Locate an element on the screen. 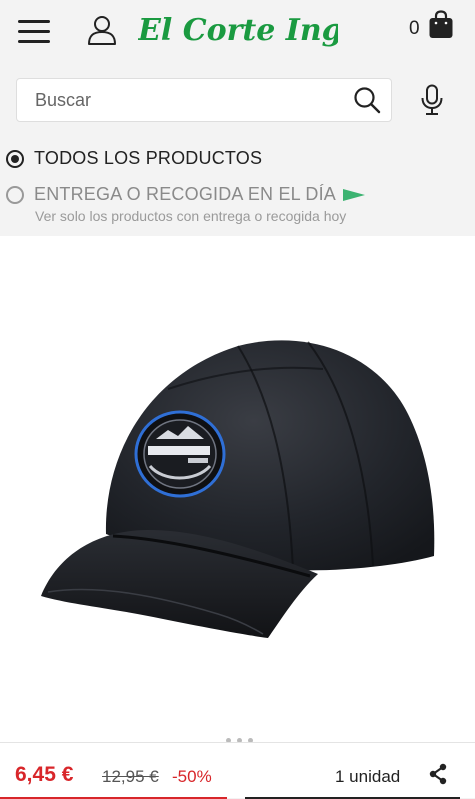 This screenshot has height=799, width=475. current-price: 6,45 € is located at coordinates (44, 774).